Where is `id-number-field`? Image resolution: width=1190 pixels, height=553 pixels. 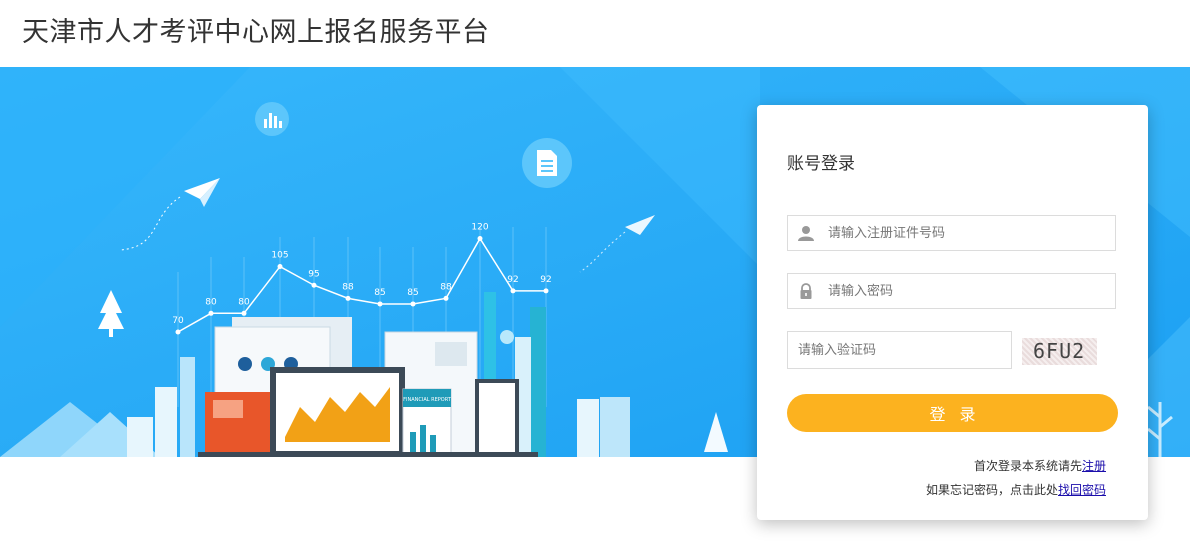
id-number-field is located at coordinates (951, 233).